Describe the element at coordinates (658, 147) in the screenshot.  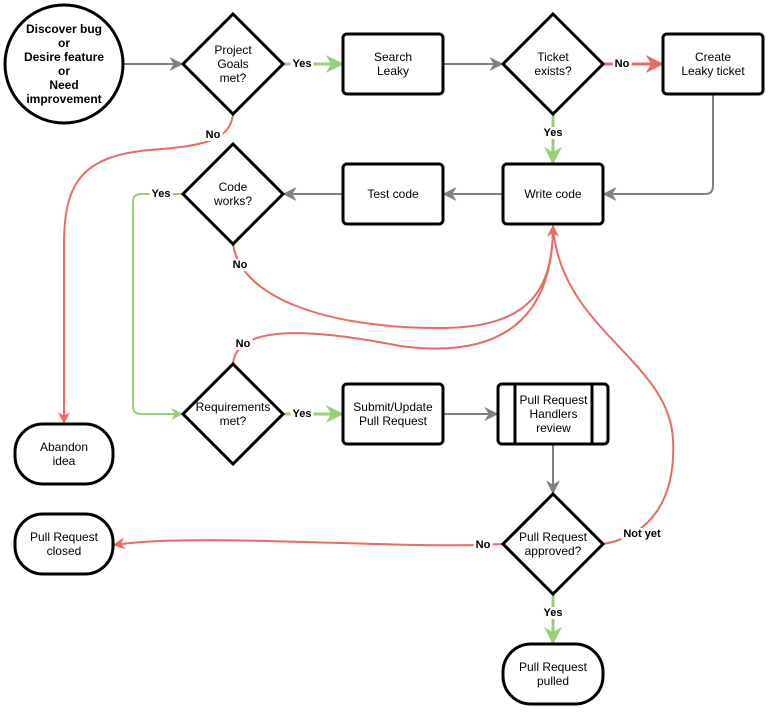
I see `edge-create-to-write` at that location.